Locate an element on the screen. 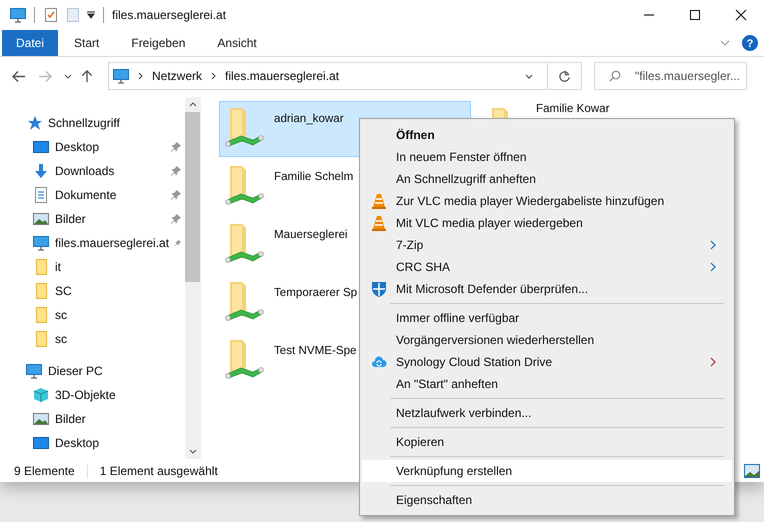  download-arrow-icon is located at coordinates (41, 171).